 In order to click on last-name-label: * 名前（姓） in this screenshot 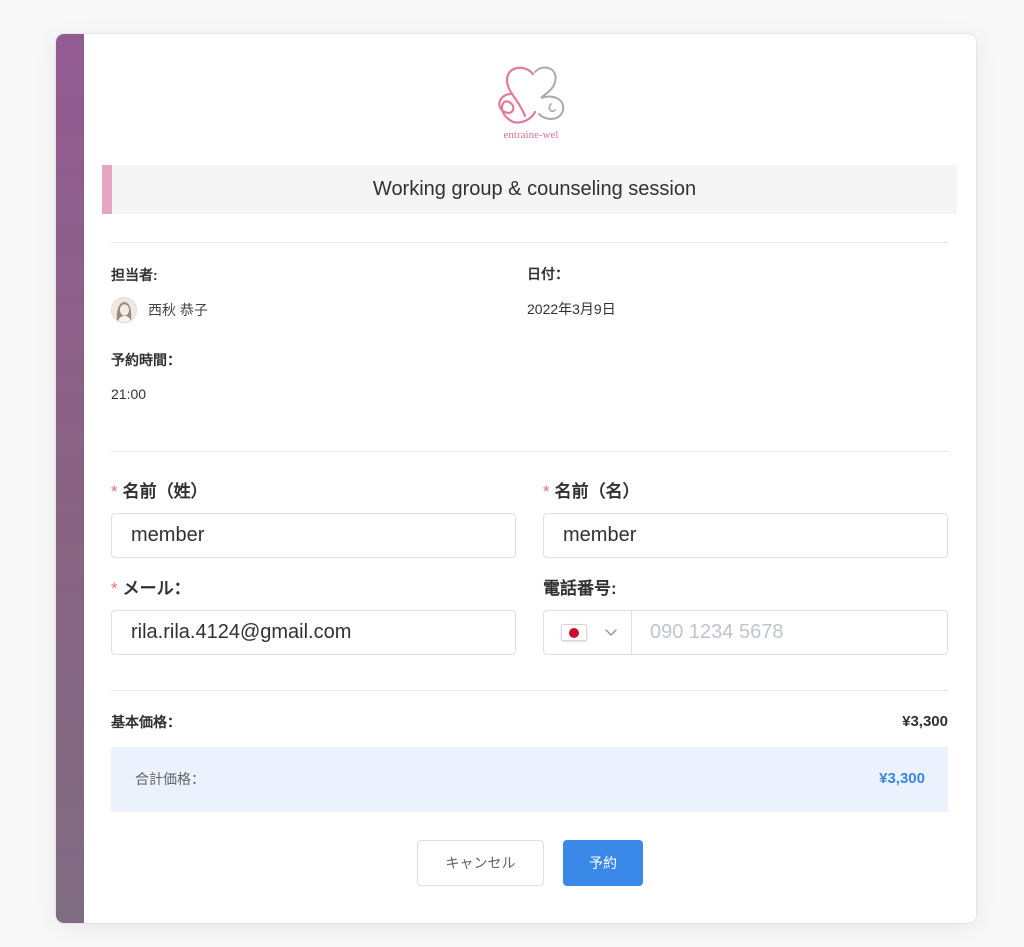, I will do `click(159, 492)`.